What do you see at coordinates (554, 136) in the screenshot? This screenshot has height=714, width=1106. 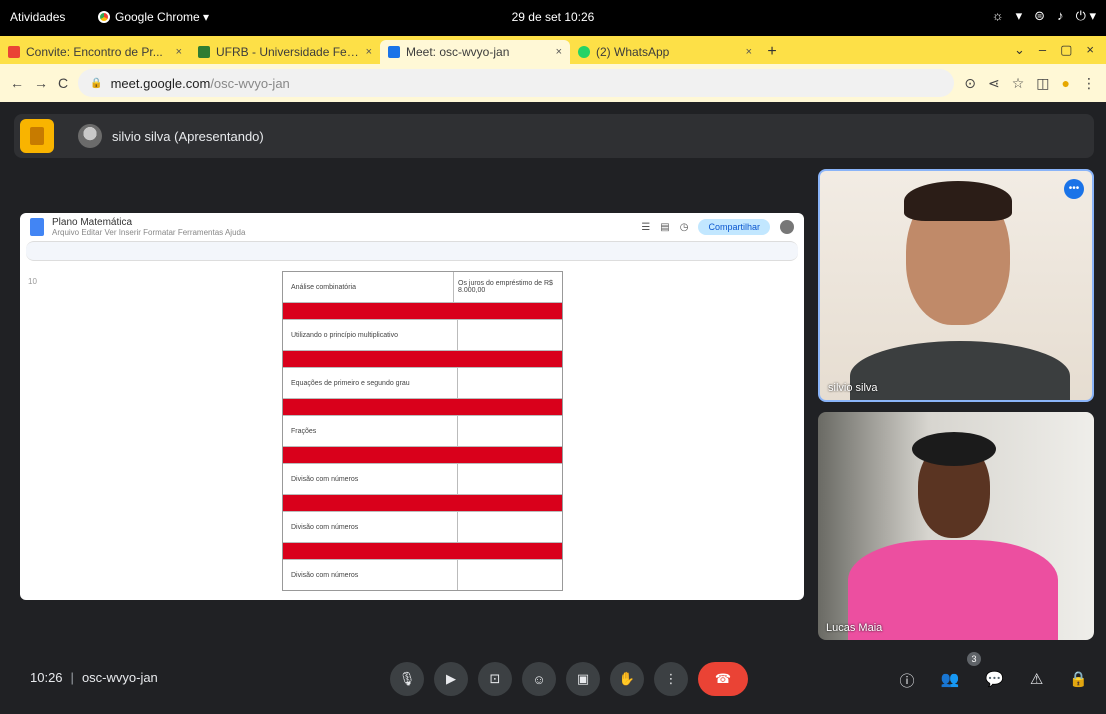 I see `presentation-header: silvio silva (Apresentando)` at bounding box center [554, 136].